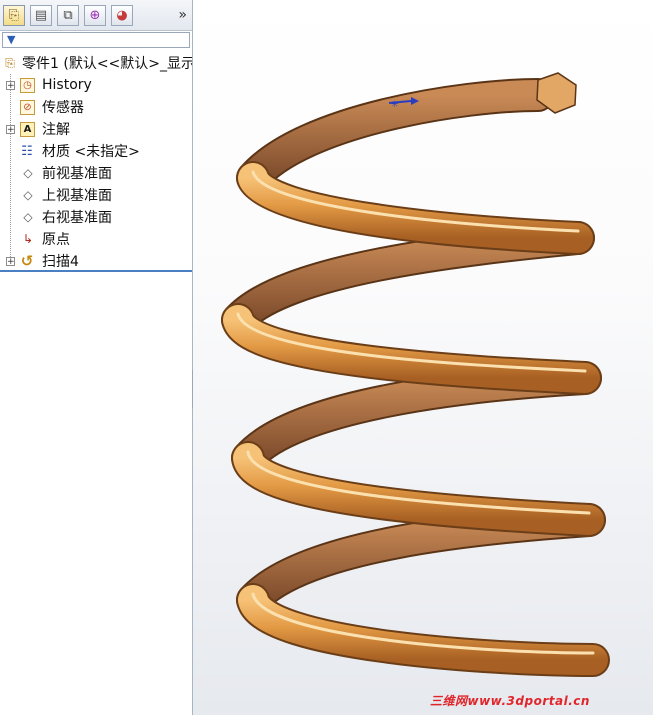  I want to click on panel-tab-bar: ⎘ ▤ ⧉ ⊕ ◕ », so click(96, 15).